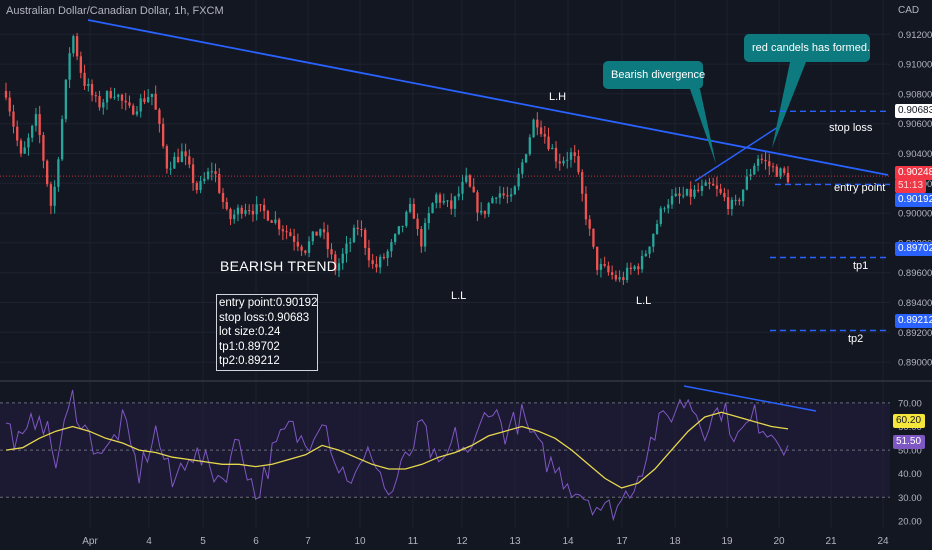  Describe the element at coordinates (675, 541) in the screenshot. I see `x-tick-label: 18` at that location.